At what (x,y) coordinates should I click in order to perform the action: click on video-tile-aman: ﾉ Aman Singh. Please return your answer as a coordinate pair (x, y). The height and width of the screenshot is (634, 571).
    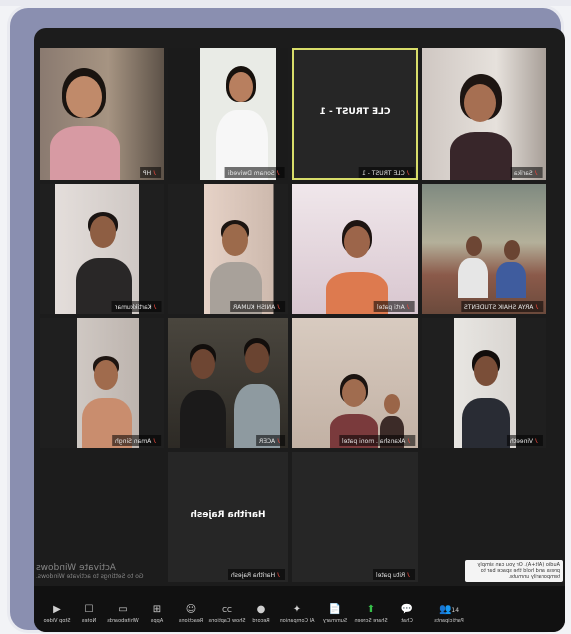
    Looking at the image, I should click on (102, 383).